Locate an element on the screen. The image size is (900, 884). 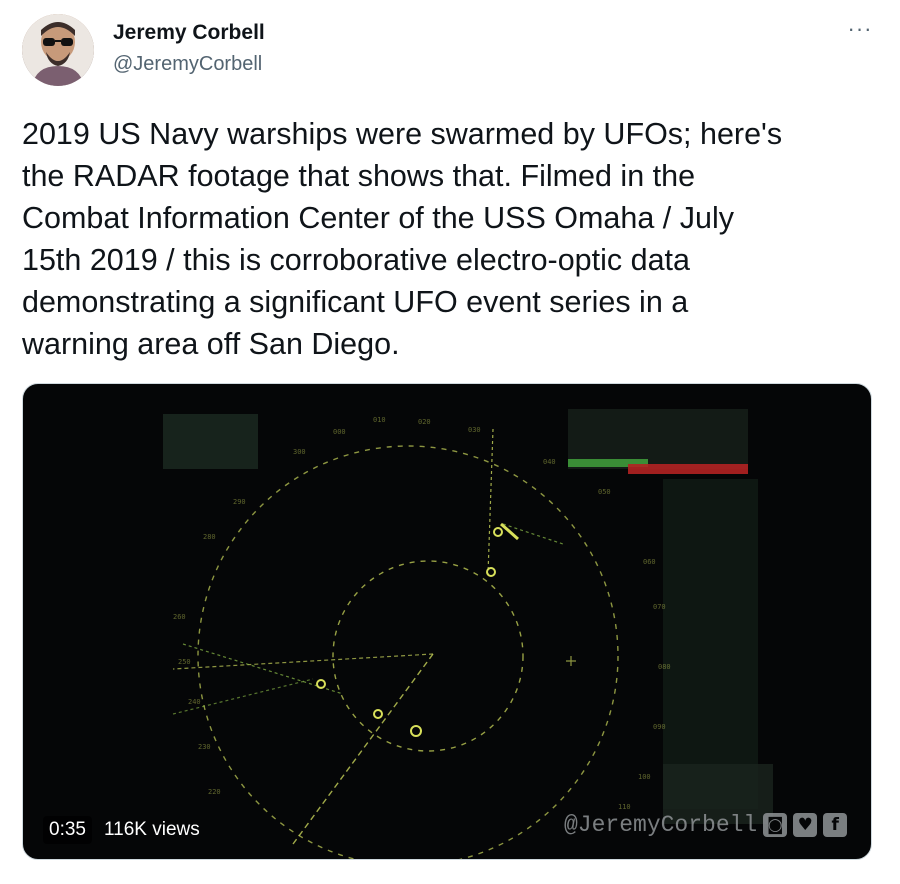
author-avatar is located at coordinates (58, 50).